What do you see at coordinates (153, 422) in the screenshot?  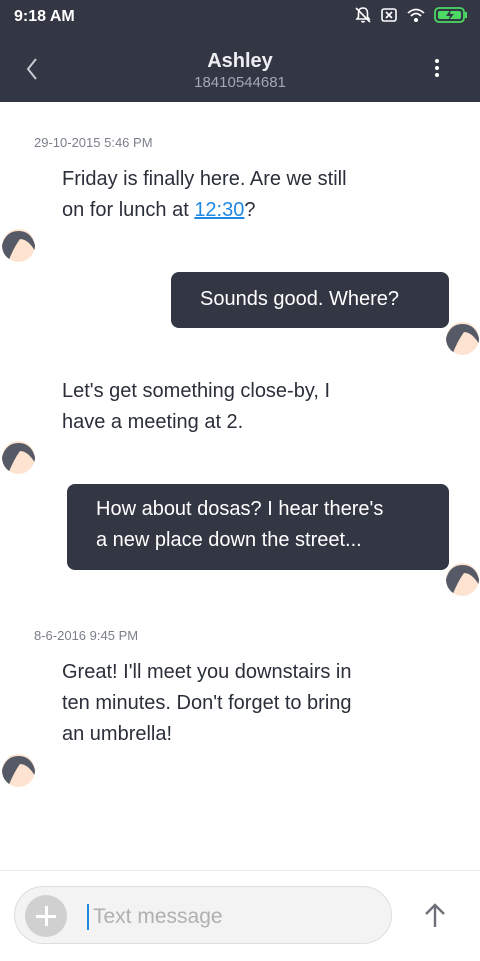 I see `message-line: have a meeting at 2.` at bounding box center [153, 422].